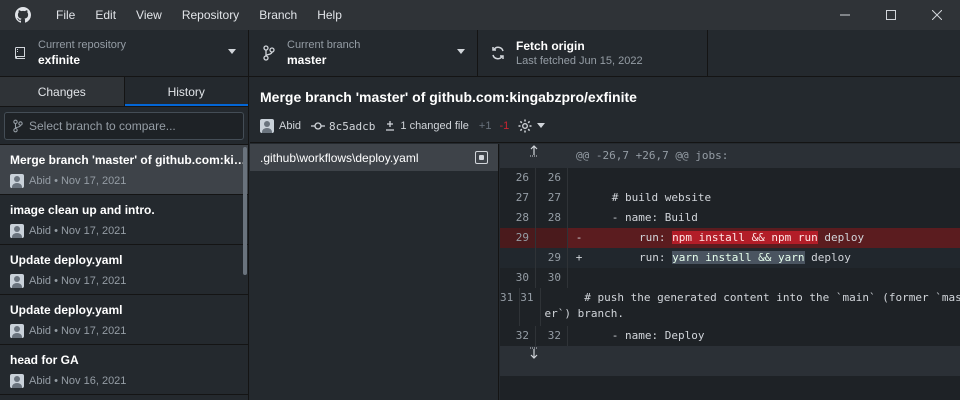 The image size is (960, 400). Describe the element at coordinates (324, 45) in the screenshot. I see `branch-label: Current branch` at that location.